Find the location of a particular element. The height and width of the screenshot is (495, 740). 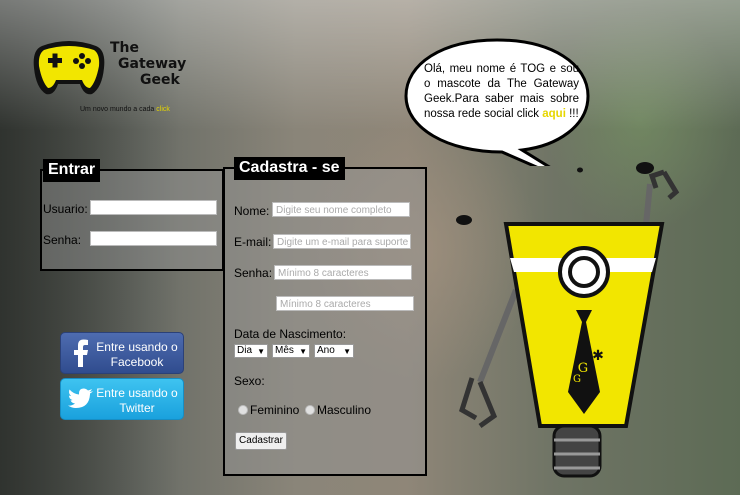

password-label: Senha: is located at coordinates (62, 240).